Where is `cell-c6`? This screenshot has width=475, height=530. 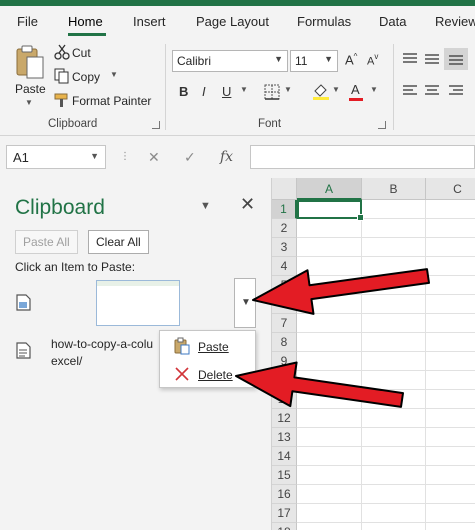
cell-c6 is located at coordinates (450, 304).